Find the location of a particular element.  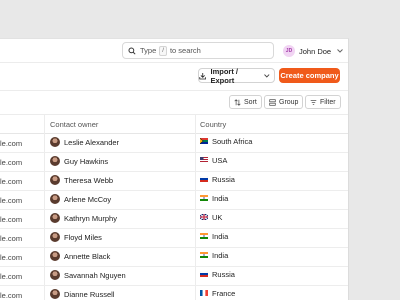

owner-name: Arlene McCoy is located at coordinates (88, 199).